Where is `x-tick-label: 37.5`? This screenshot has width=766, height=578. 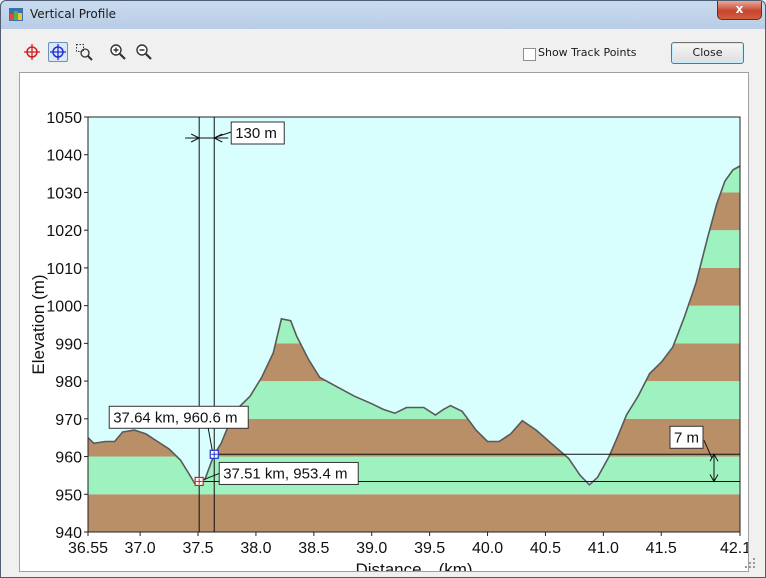 x-tick-label: 37.5 is located at coordinates (197, 548).